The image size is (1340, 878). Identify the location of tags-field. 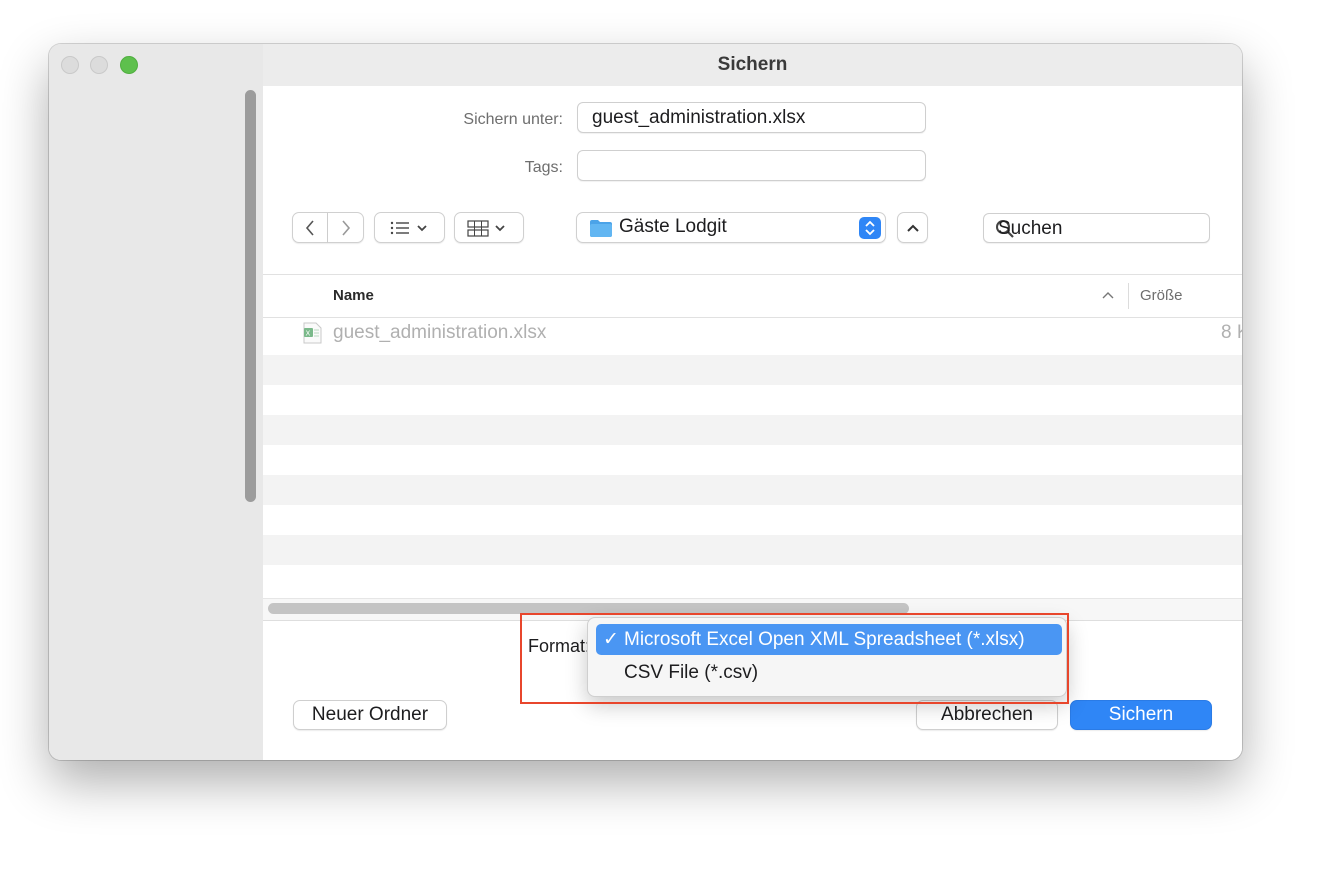
(751, 165).